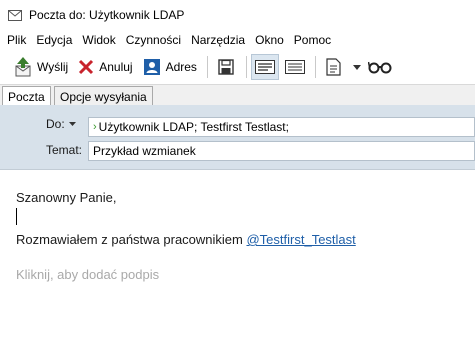  What do you see at coordinates (151, 67) in the screenshot?
I see `address-book-icon` at bounding box center [151, 67].